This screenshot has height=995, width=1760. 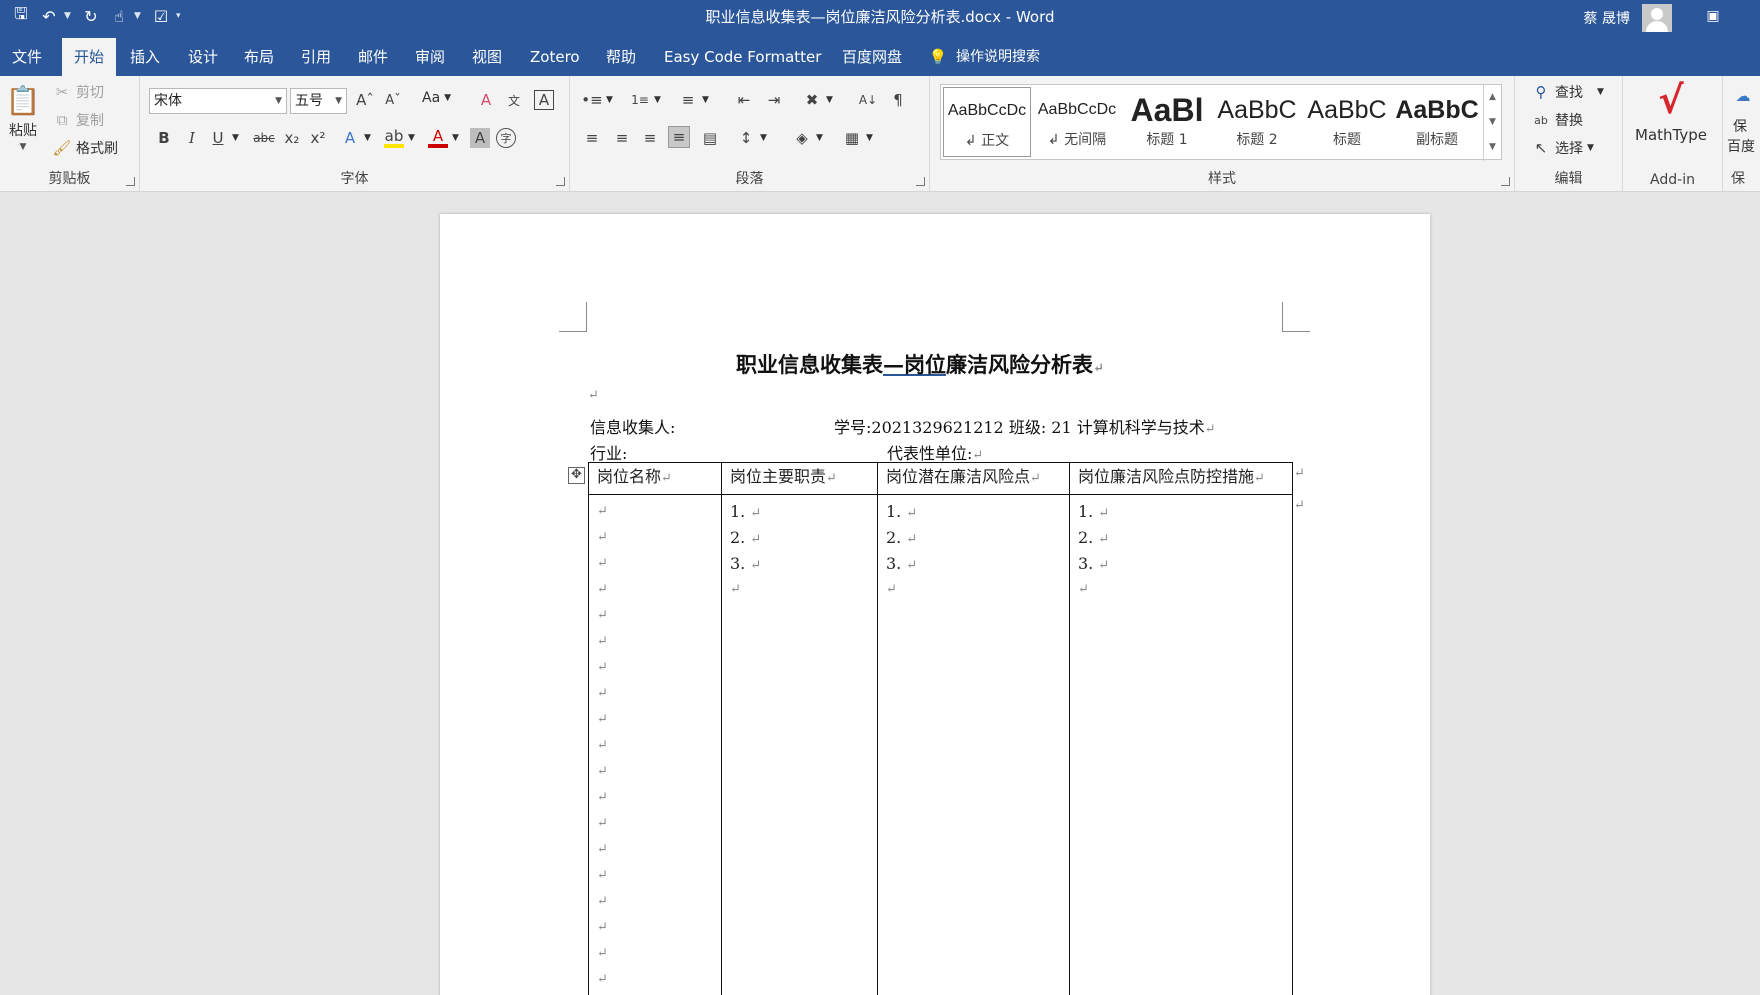 I want to click on show-marks-icon: ¶, so click(x=898, y=100).